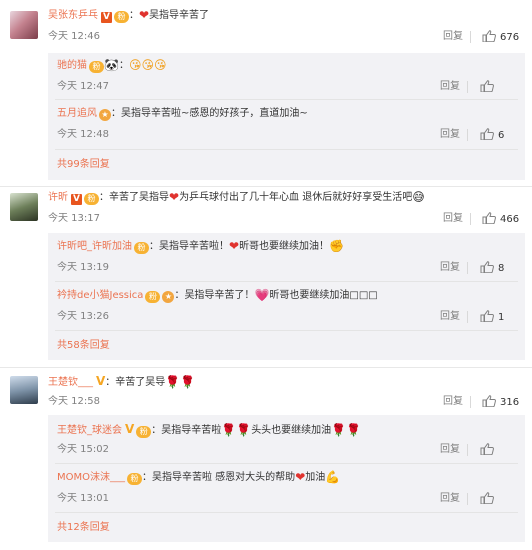 The image size is (532, 550). I want to click on reply-username-link: 驰的猫, so click(72, 65).